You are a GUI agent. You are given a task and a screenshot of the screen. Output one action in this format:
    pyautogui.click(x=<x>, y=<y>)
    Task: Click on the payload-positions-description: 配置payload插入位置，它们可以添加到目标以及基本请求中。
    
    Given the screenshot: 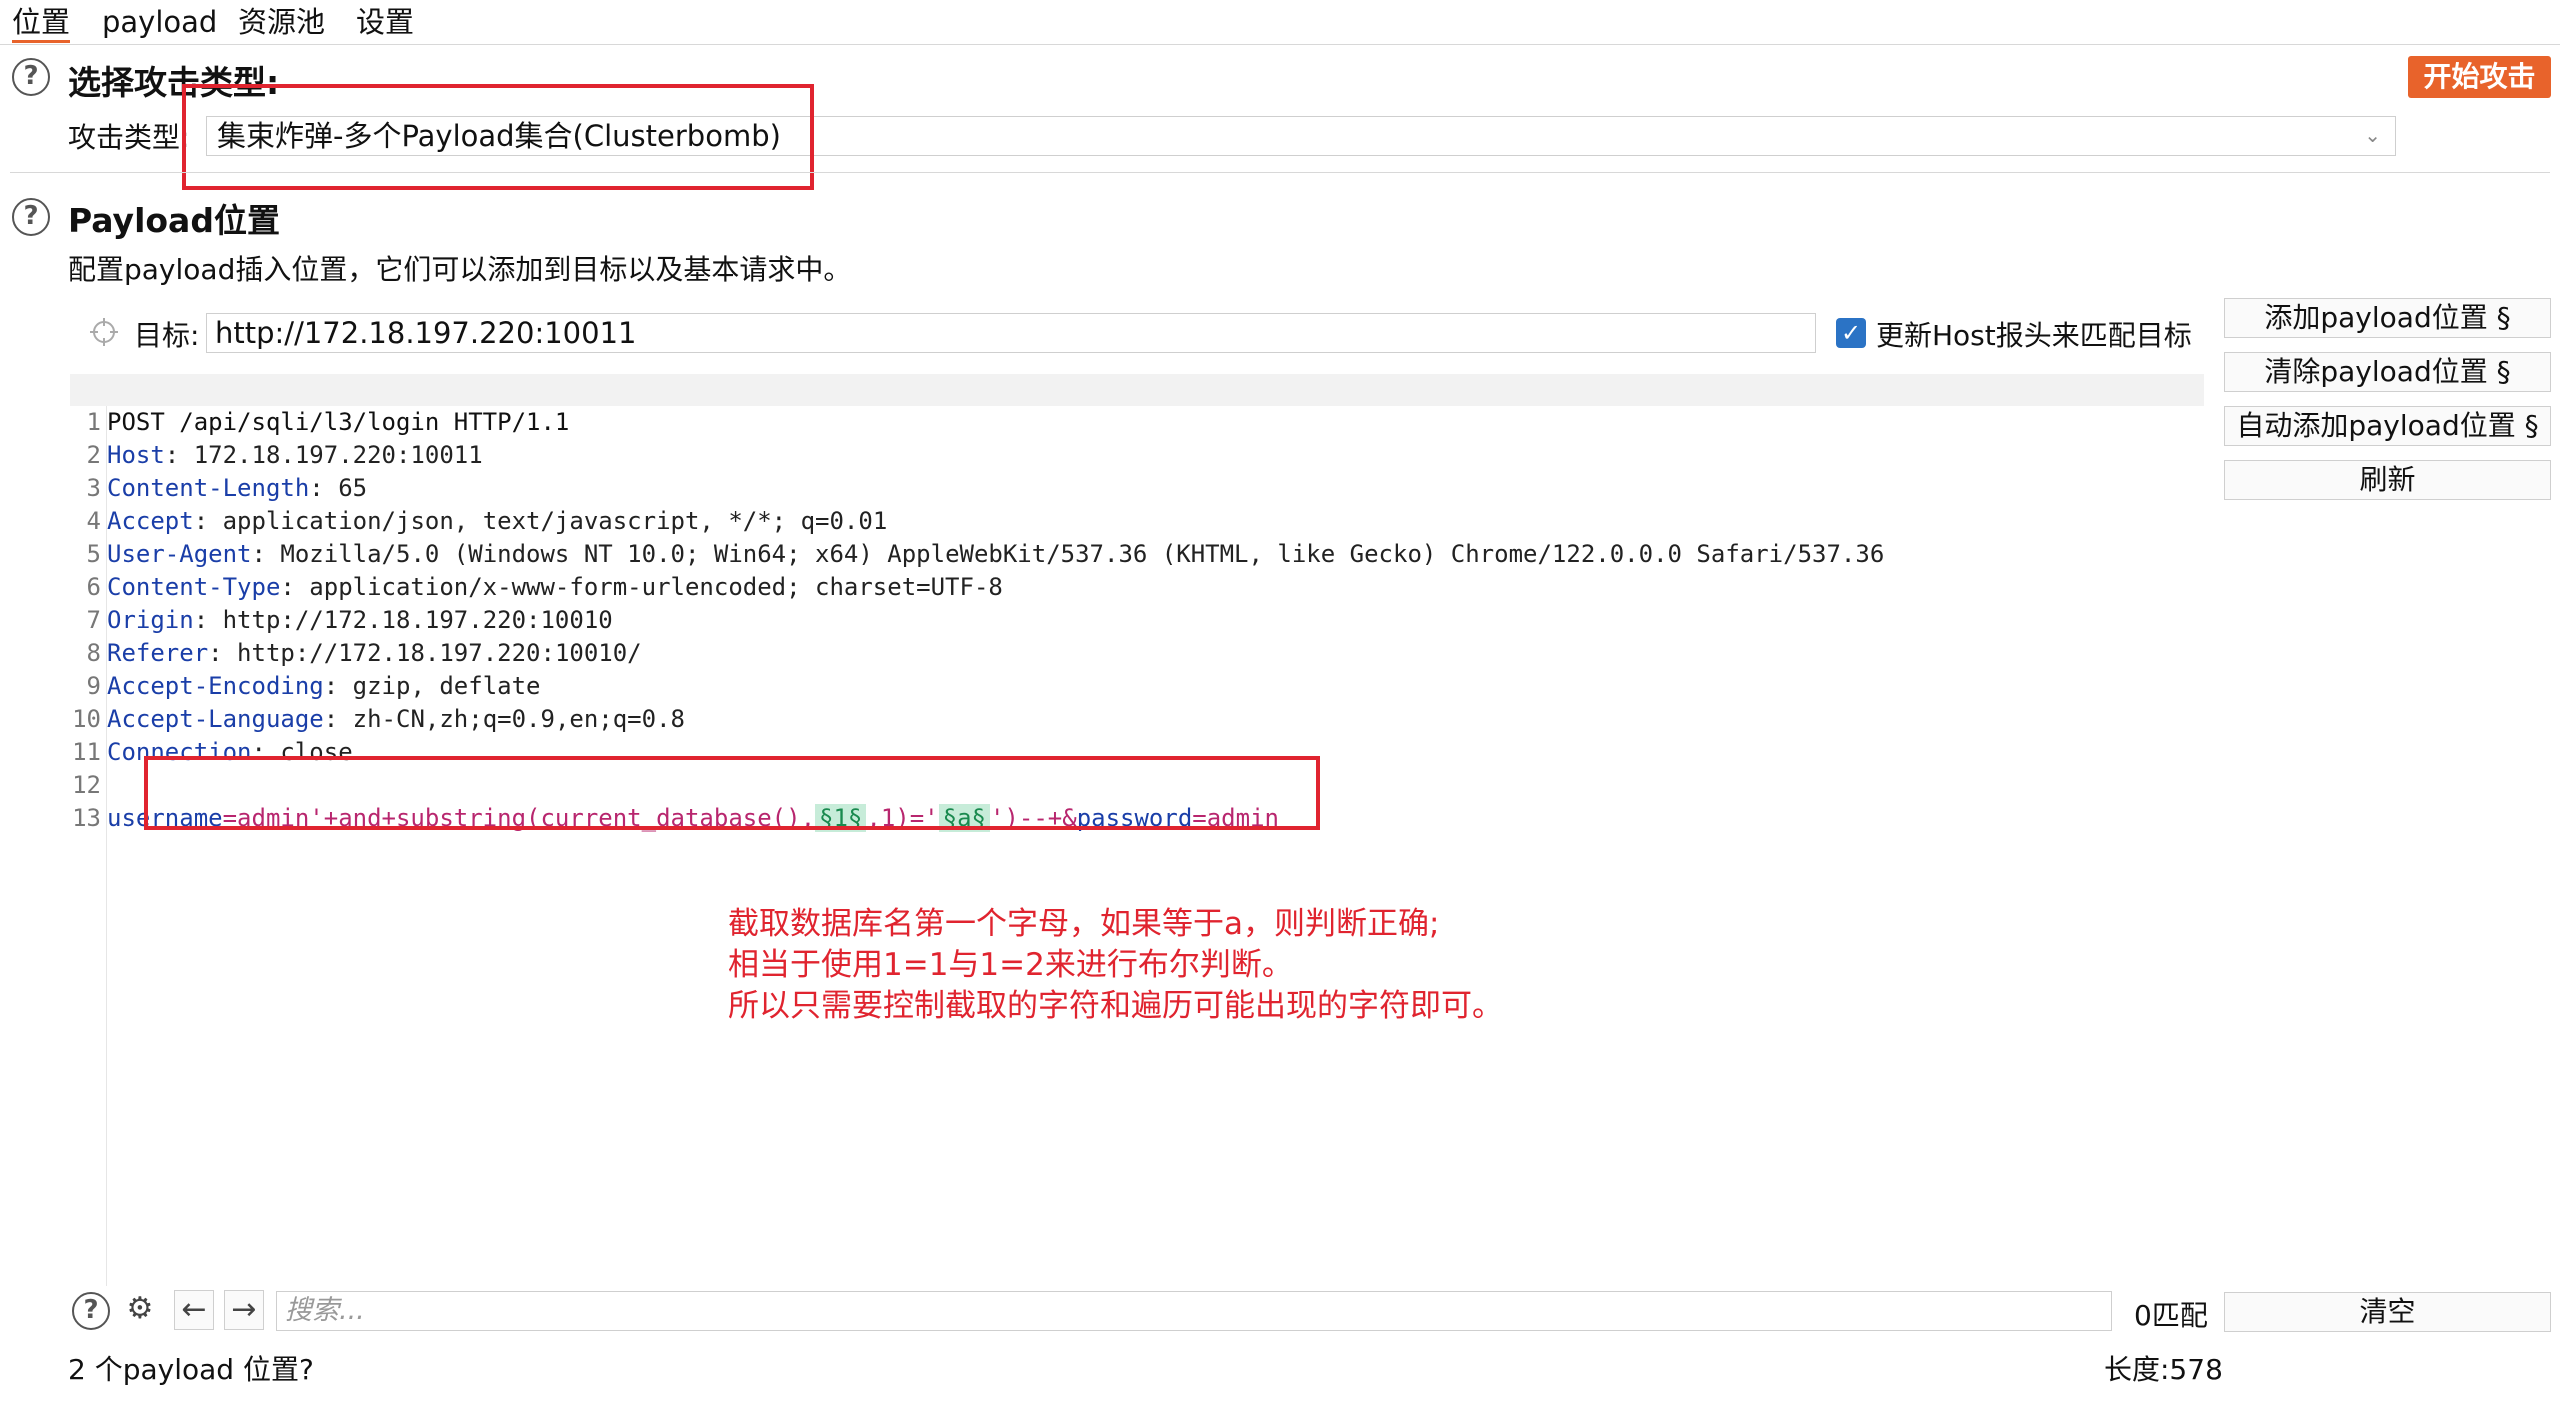 What is the action you would take?
    pyautogui.click(x=460, y=269)
    